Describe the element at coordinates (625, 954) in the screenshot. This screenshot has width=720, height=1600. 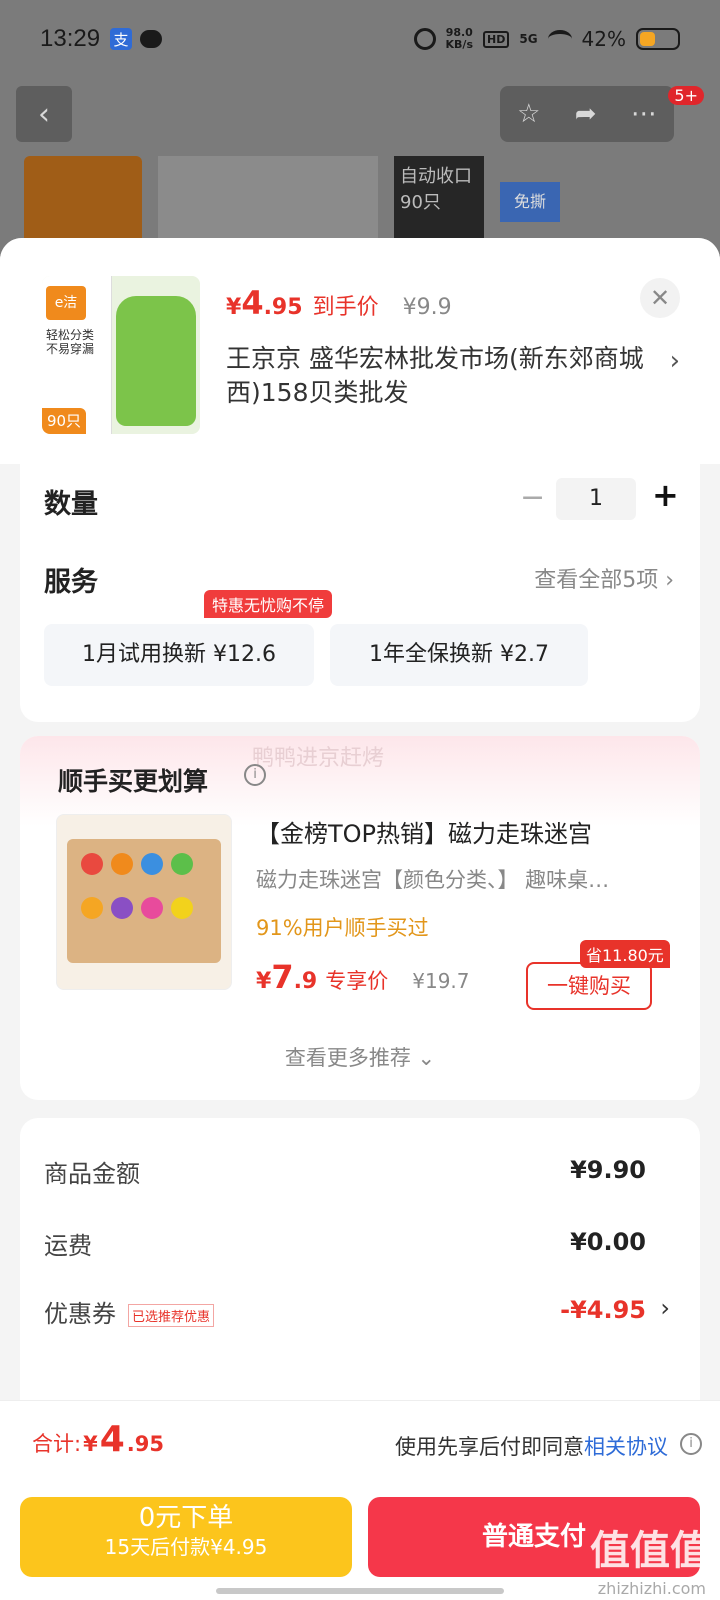
I see `save-badge: 省11.80元` at that location.